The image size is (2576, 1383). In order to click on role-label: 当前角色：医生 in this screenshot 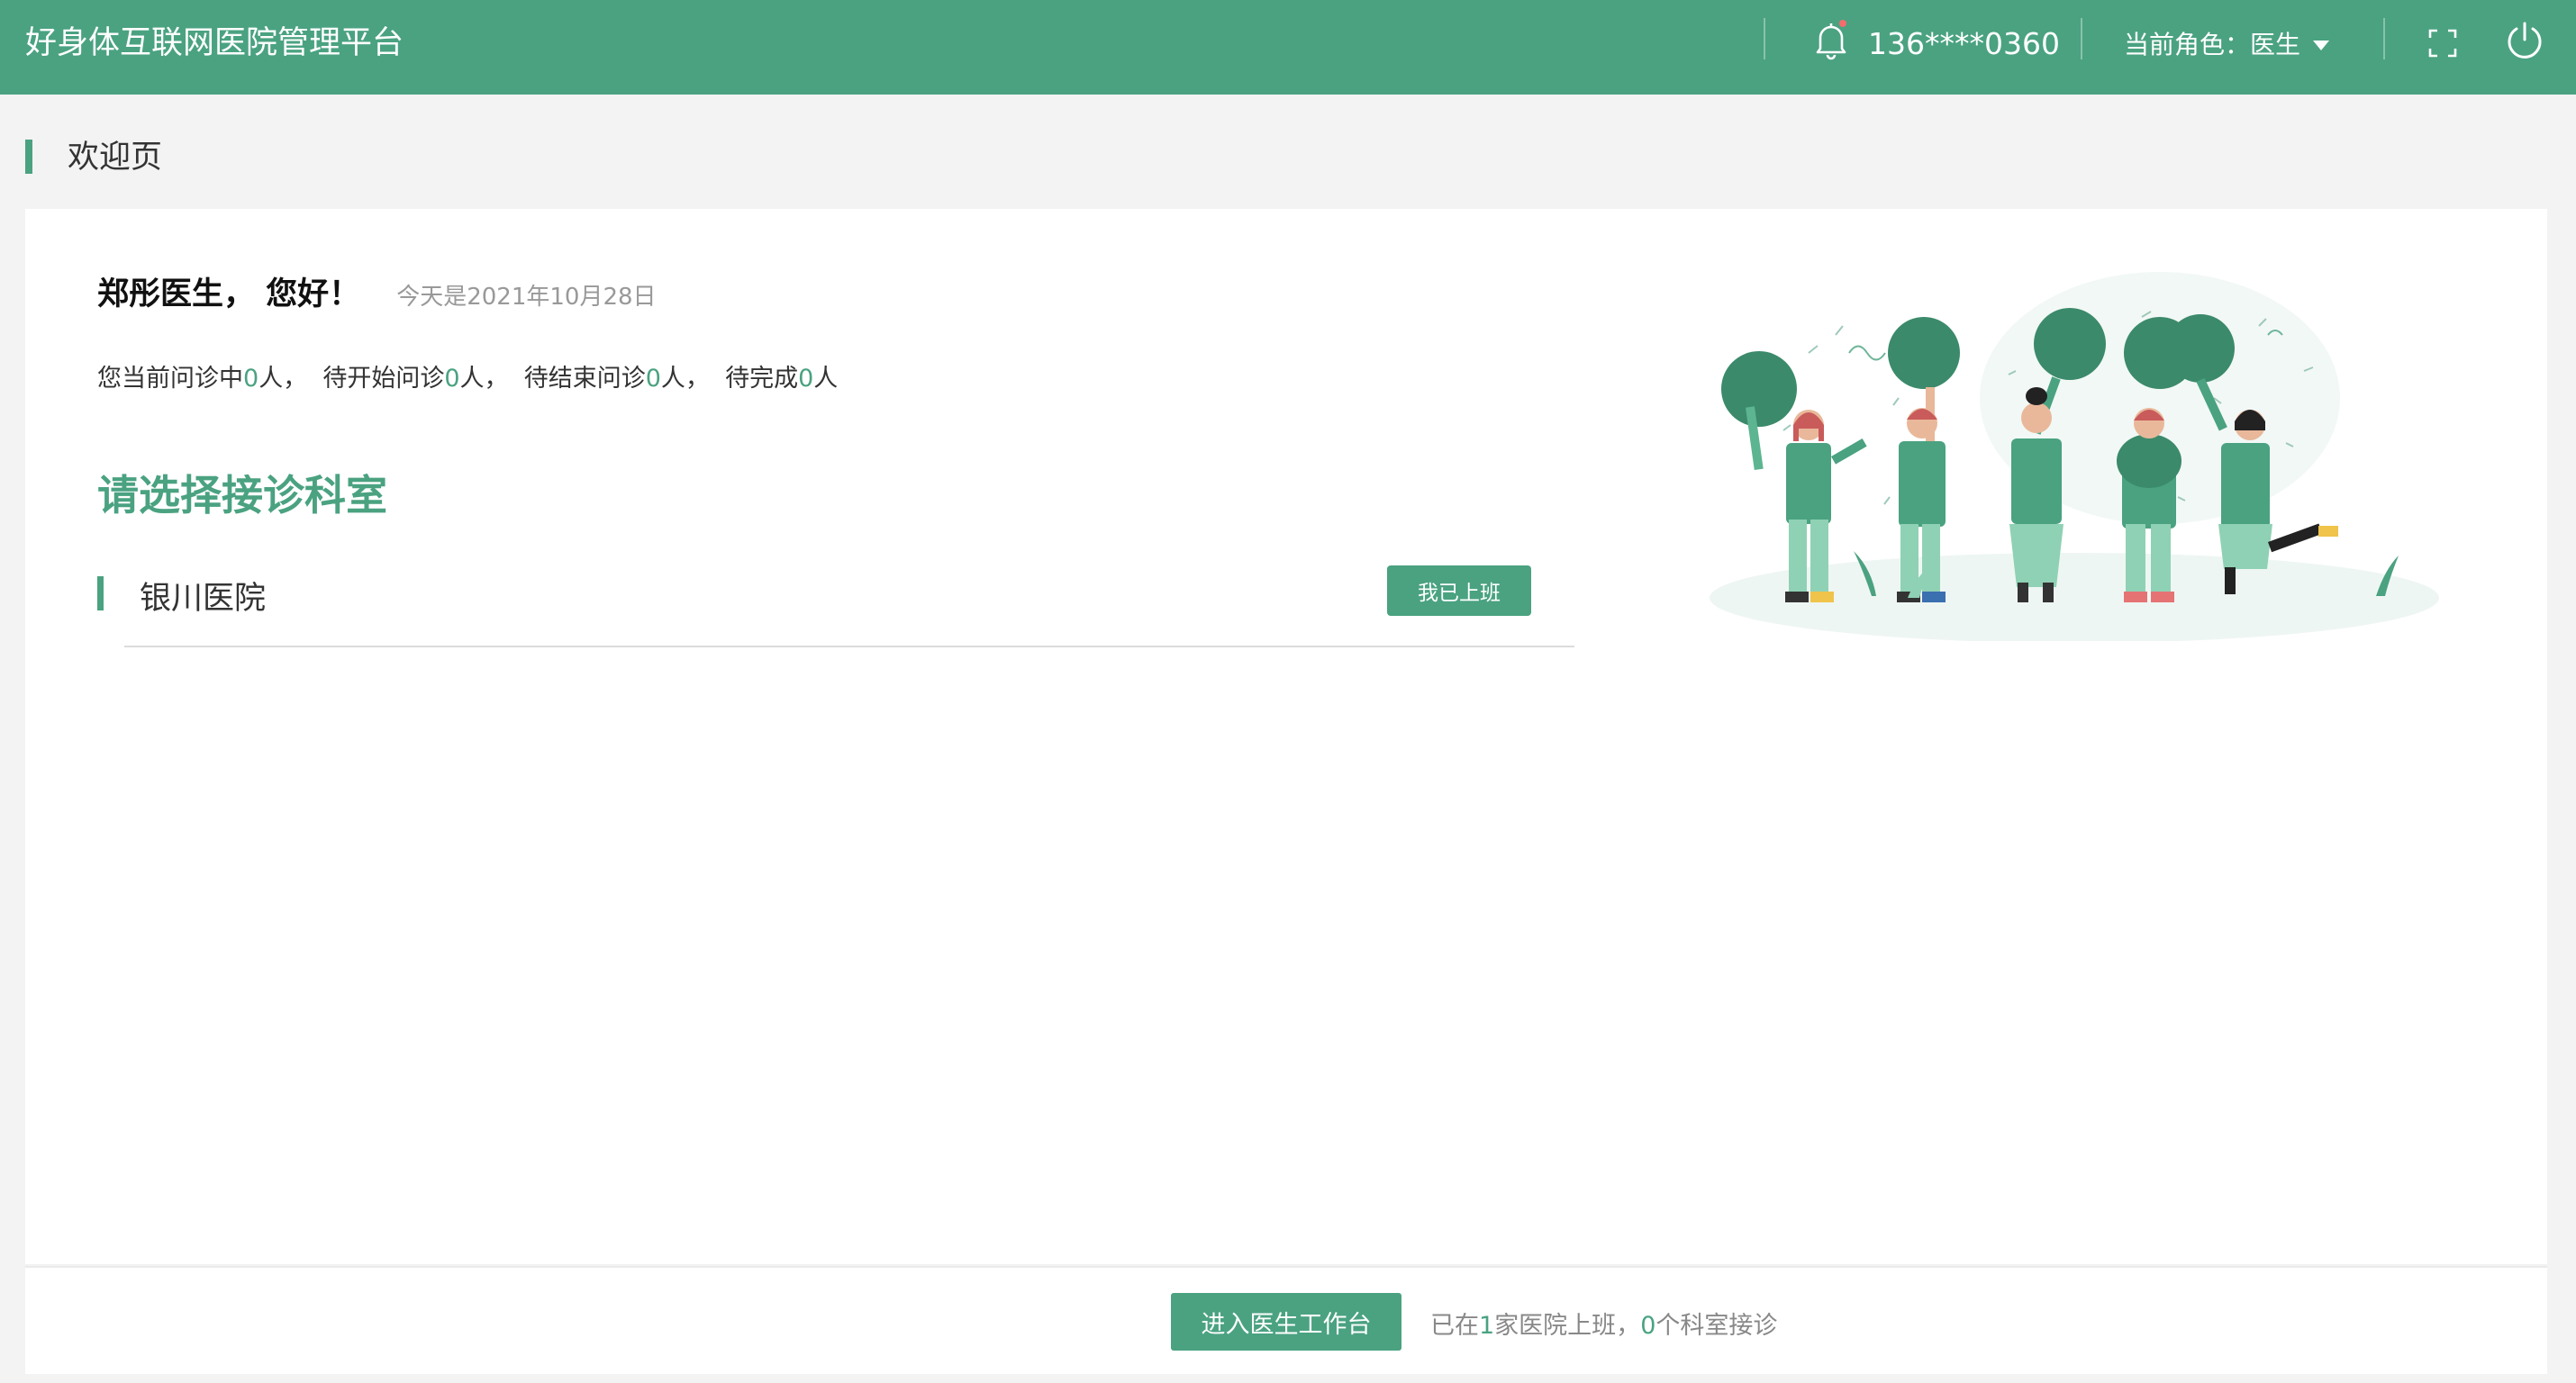, I will do `click(2212, 44)`.